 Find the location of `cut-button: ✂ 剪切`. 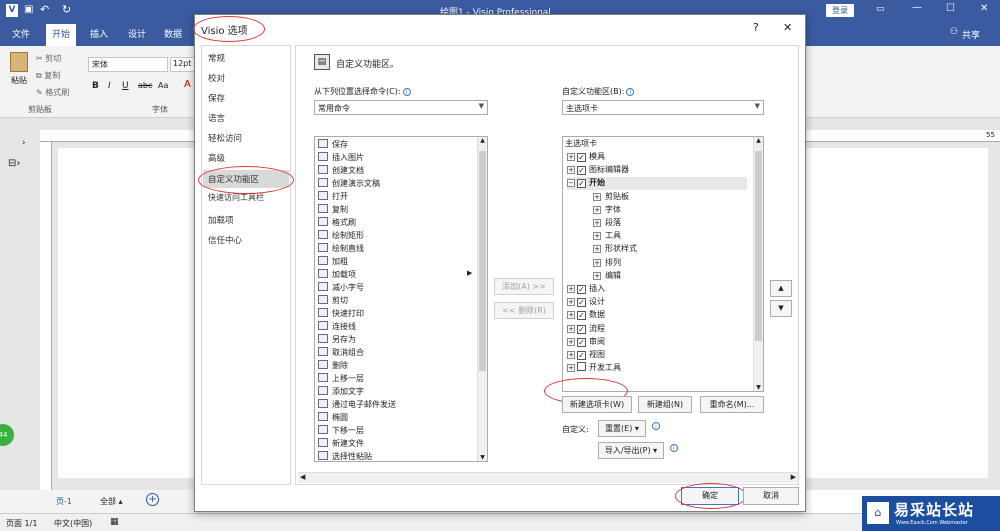

cut-button: ✂ 剪切 is located at coordinates (48, 58).